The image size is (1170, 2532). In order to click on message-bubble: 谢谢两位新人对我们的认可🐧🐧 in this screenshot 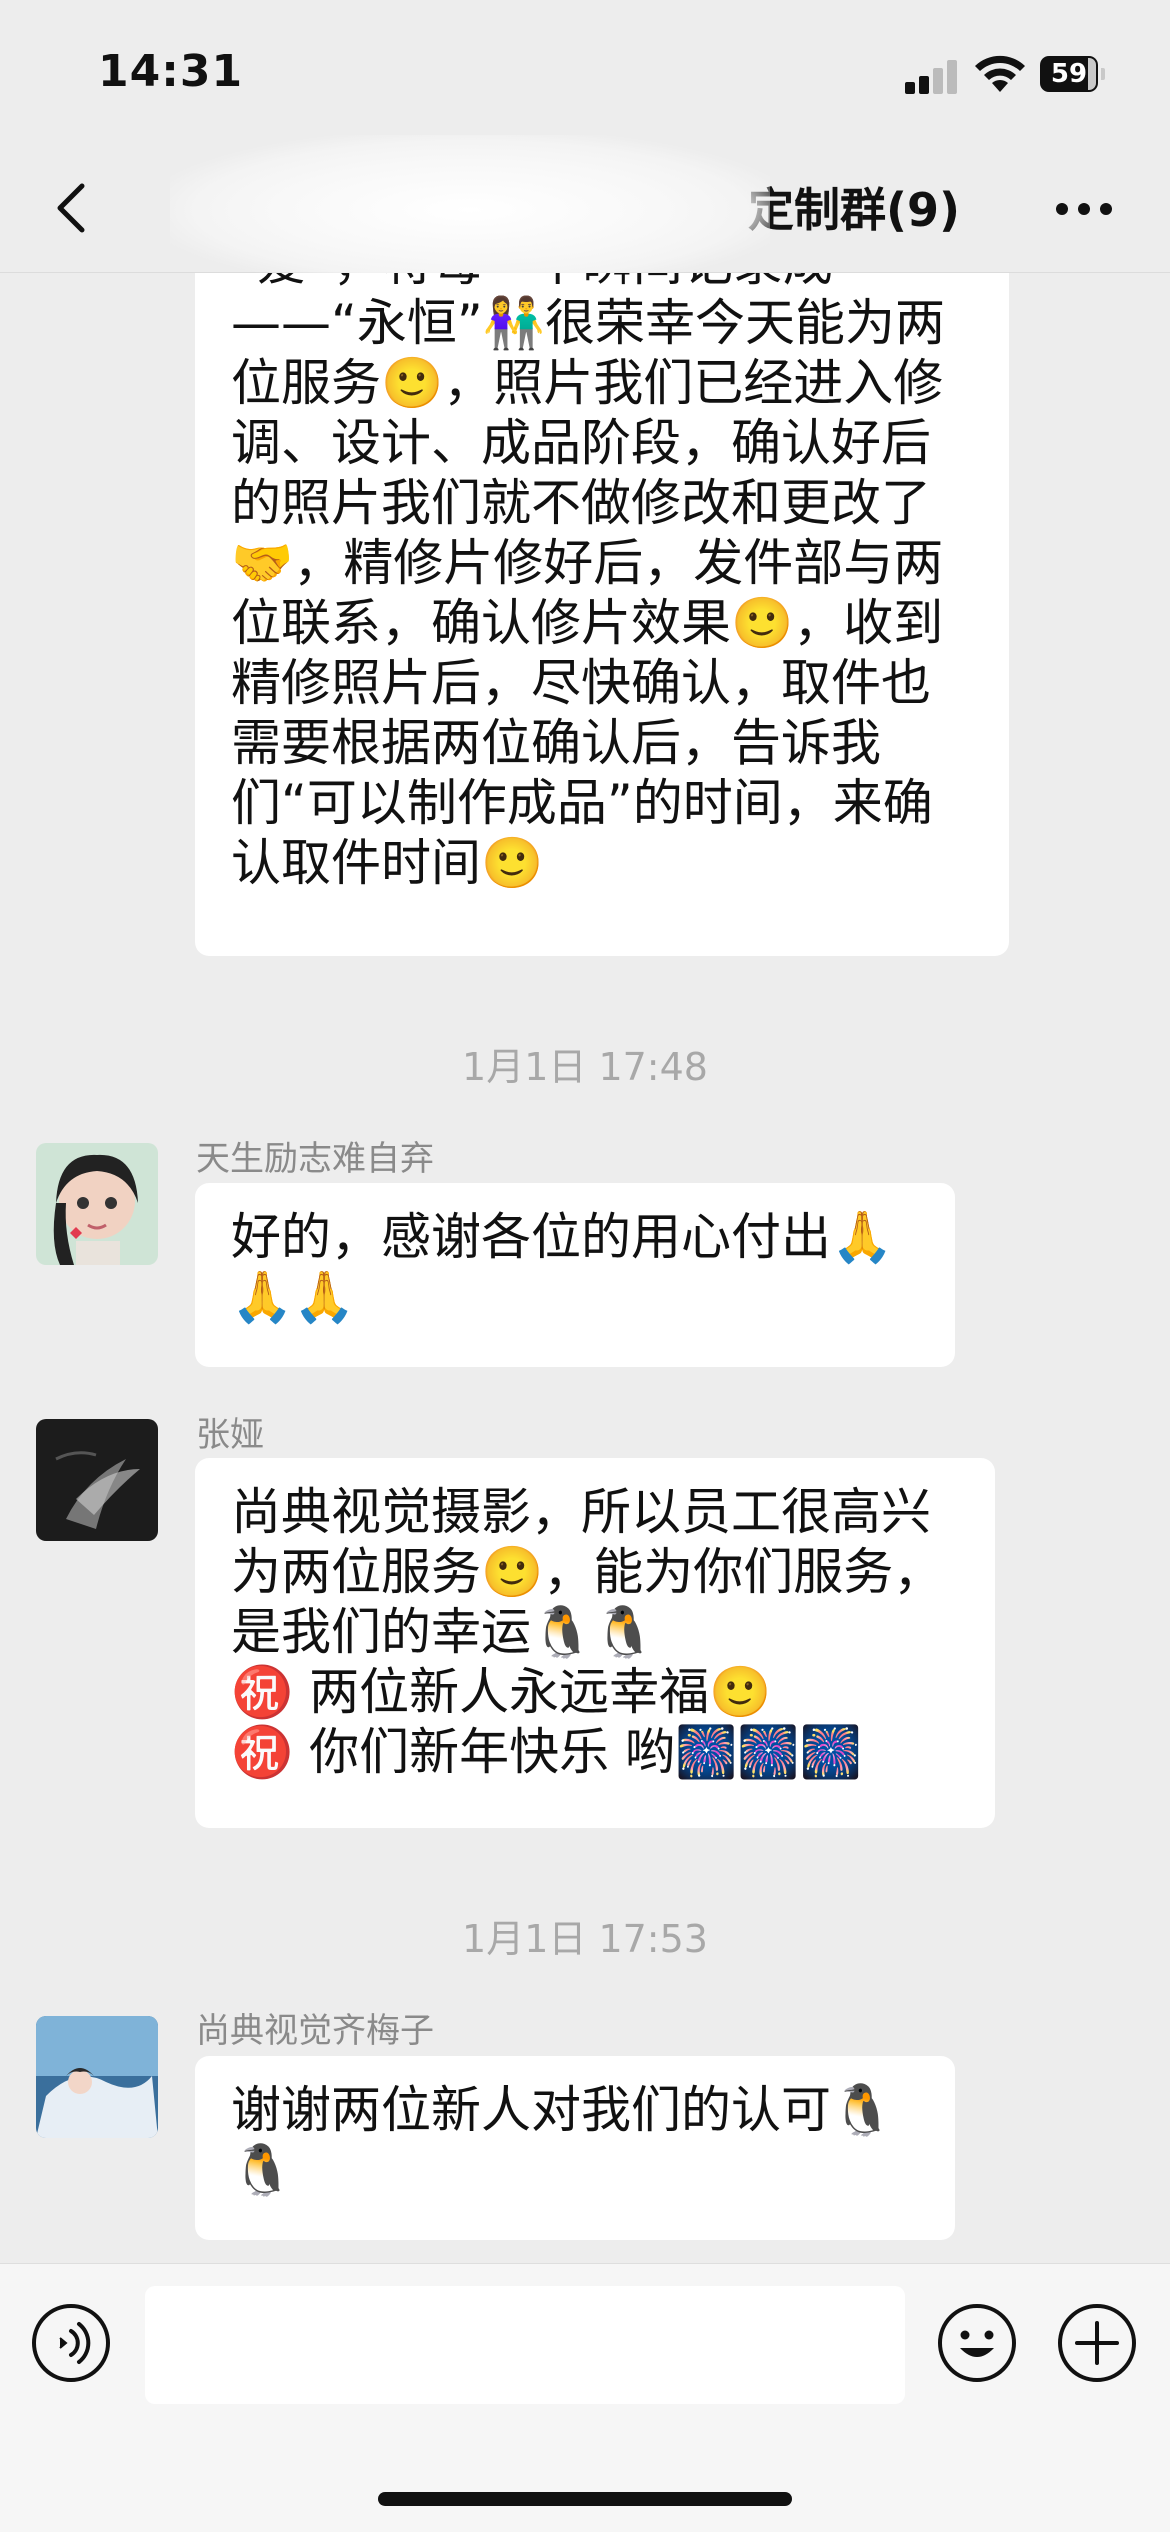, I will do `click(575, 2148)`.